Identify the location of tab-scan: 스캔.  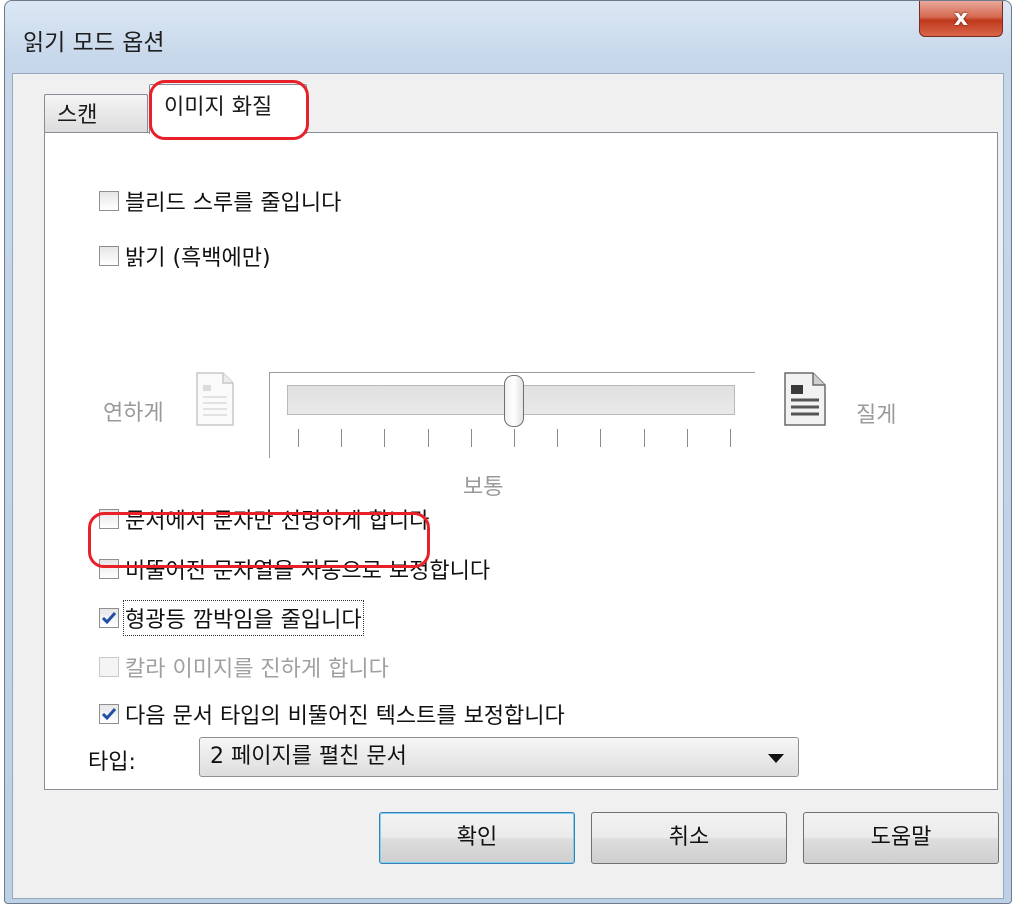
(96, 113).